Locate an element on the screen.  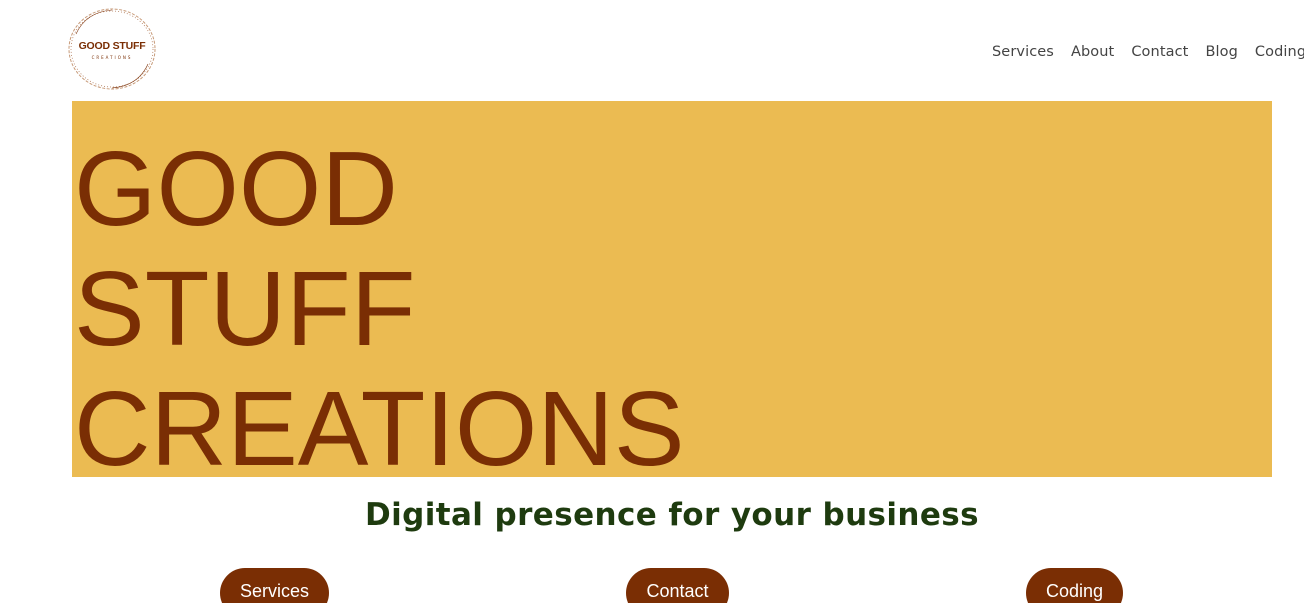
nav-link-contact: Contact is located at coordinates (1159, 52).